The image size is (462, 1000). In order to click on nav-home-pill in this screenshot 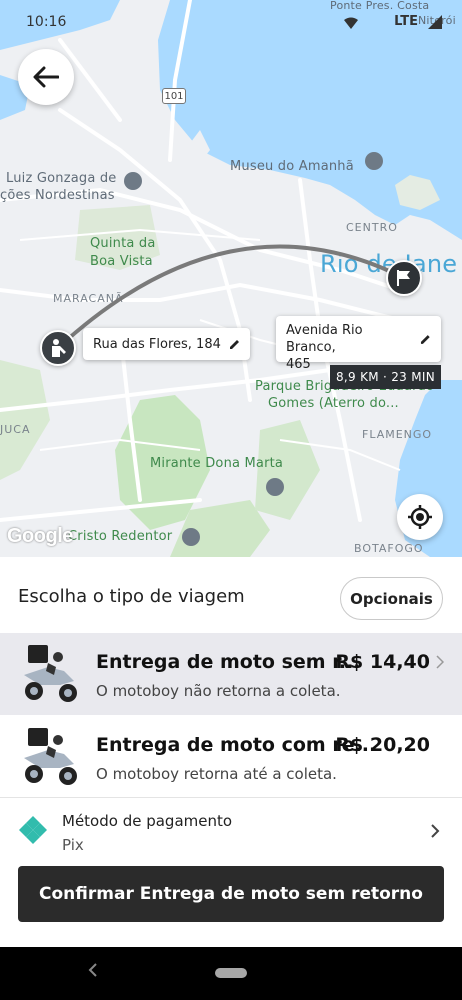, I will do `click(231, 973)`.